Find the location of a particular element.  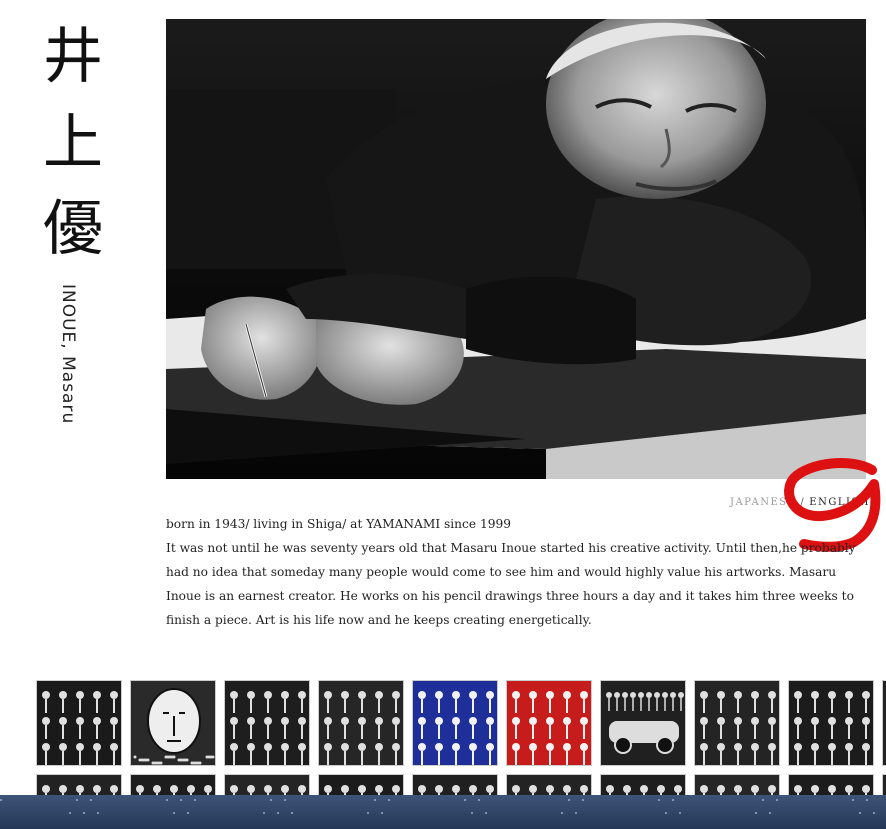

name-kanji-char: 優 is located at coordinates (73, 229).